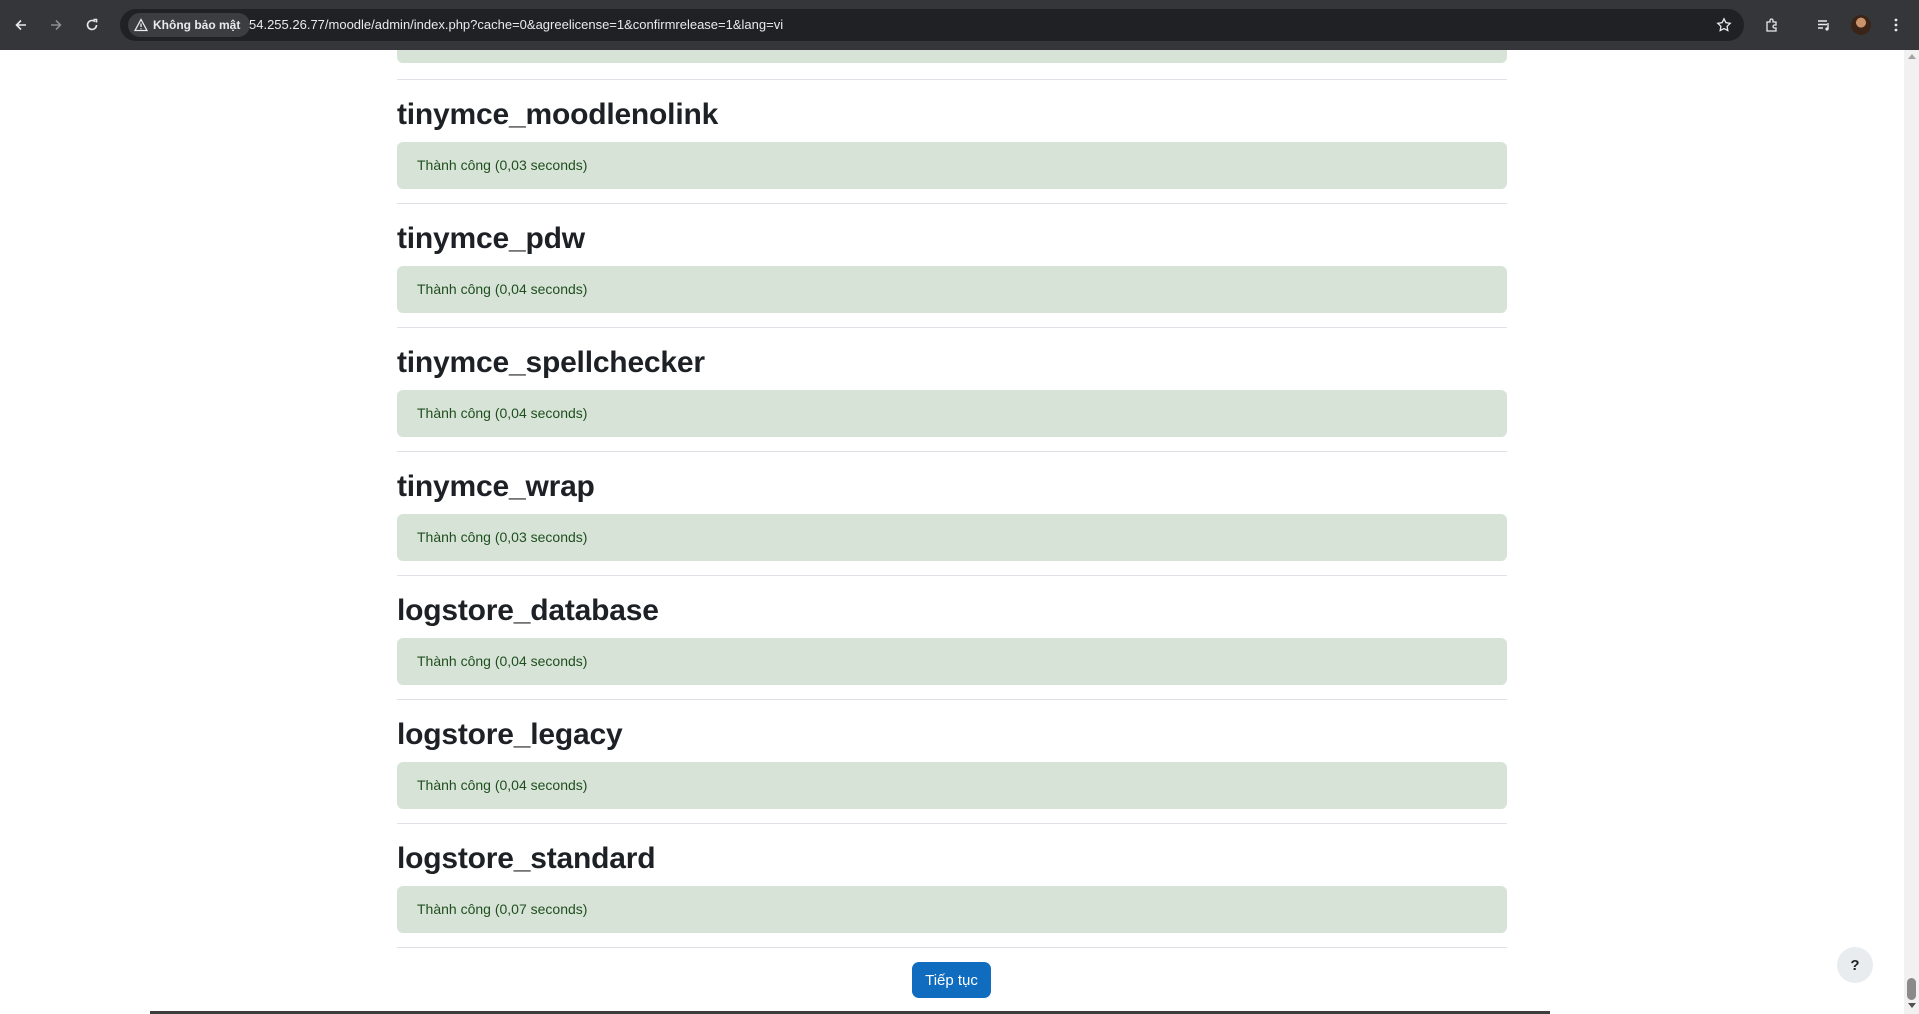 The height and width of the screenshot is (1014, 1919). What do you see at coordinates (952, 909) in the screenshot?
I see `success-notification: Thành công (0,07 seconds)` at bounding box center [952, 909].